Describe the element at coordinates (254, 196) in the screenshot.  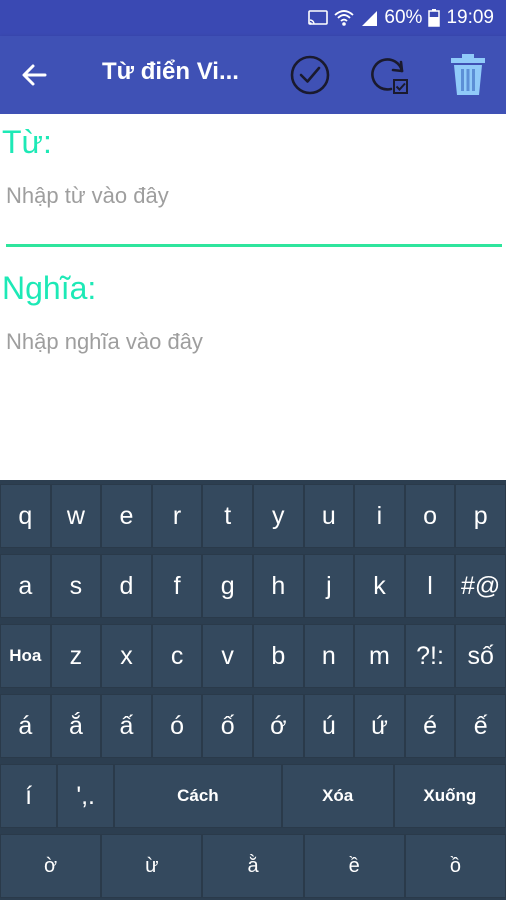
I see `word-input` at that location.